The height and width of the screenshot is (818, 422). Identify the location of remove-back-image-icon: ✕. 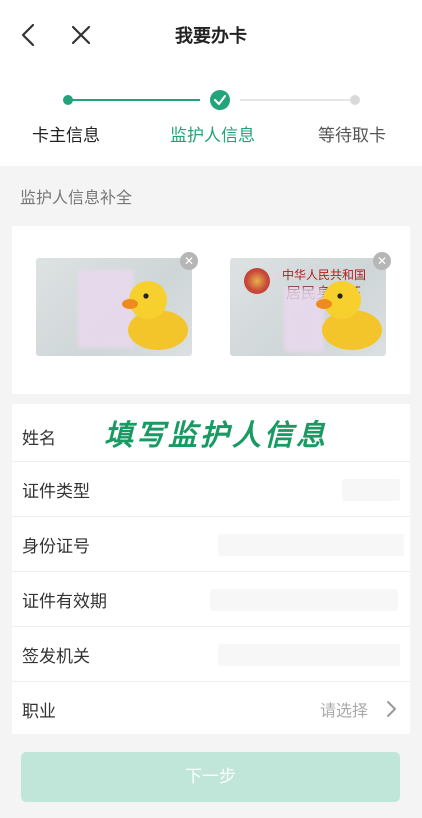
(382, 261).